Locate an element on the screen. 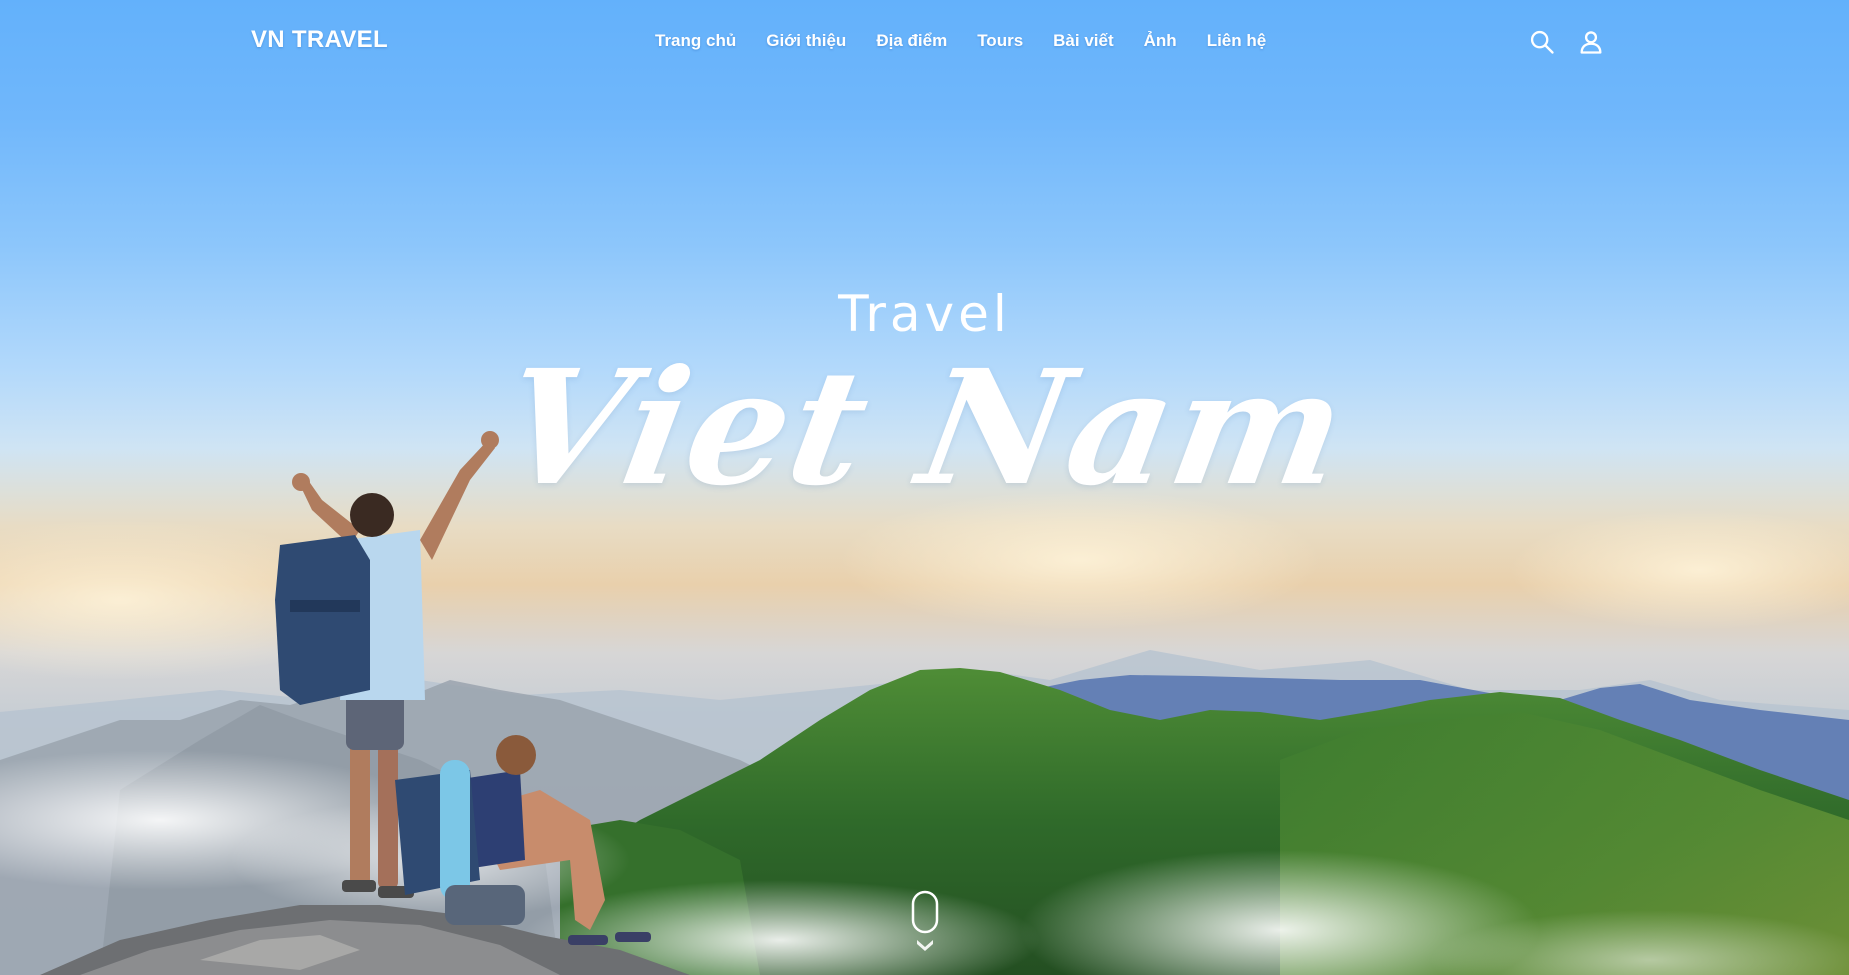 This screenshot has width=1849, height=975. search-button is located at coordinates (1542, 42).